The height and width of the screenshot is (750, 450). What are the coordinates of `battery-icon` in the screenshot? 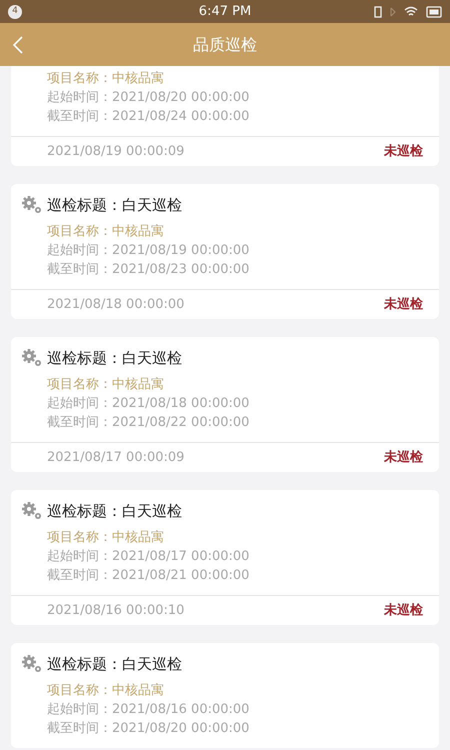 It's located at (434, 12).